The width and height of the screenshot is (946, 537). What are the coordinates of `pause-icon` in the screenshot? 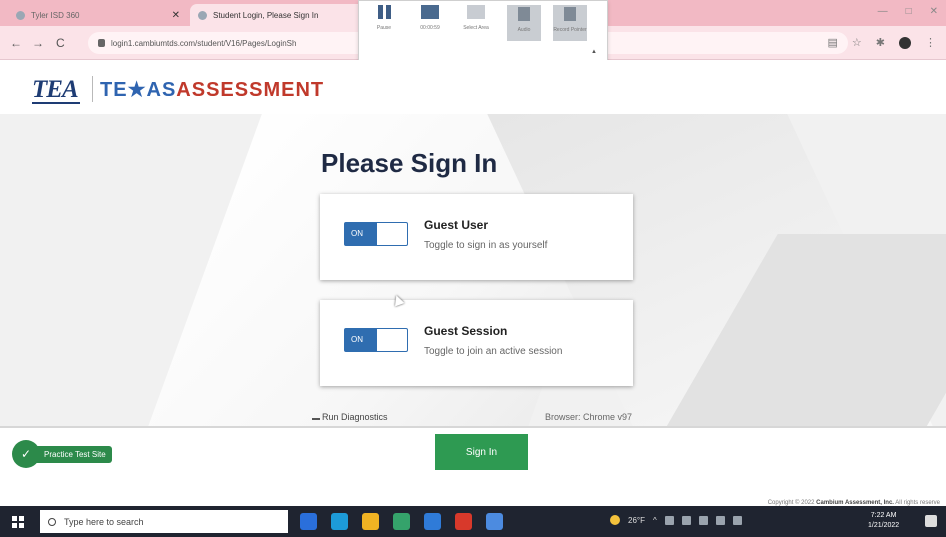 It's located at (384, 12).